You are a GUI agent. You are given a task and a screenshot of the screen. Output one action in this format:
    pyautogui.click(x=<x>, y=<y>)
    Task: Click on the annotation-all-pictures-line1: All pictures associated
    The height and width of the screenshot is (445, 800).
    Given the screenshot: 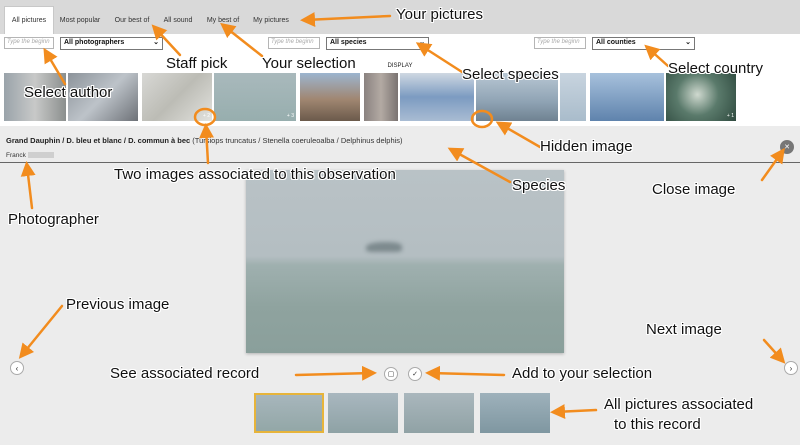 What is the action you would take?
    pyautogui.click(x=679, y=404)
    